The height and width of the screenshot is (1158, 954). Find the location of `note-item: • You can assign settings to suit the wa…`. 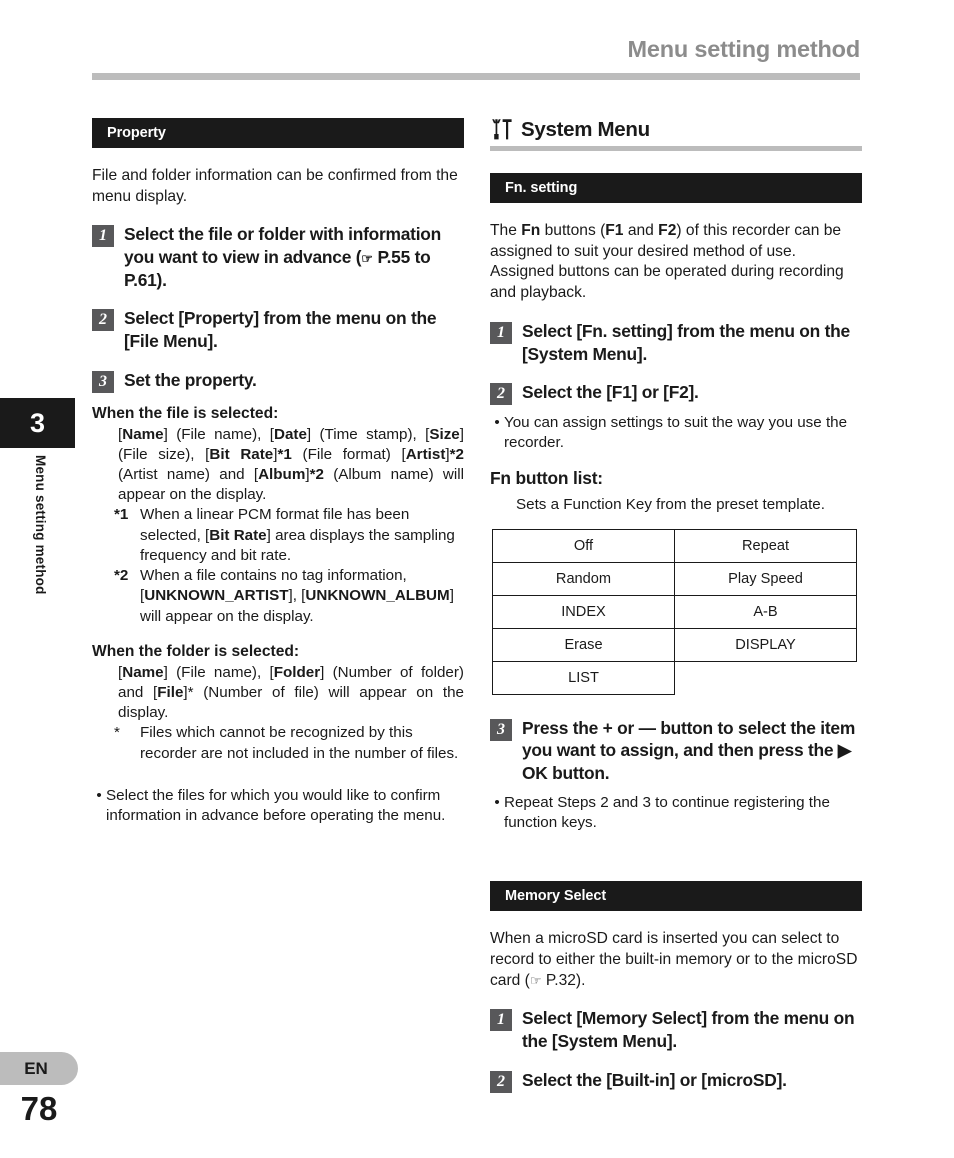

note-item: • You can assign settings to suit the wa… is located at coordinates (676, 433).